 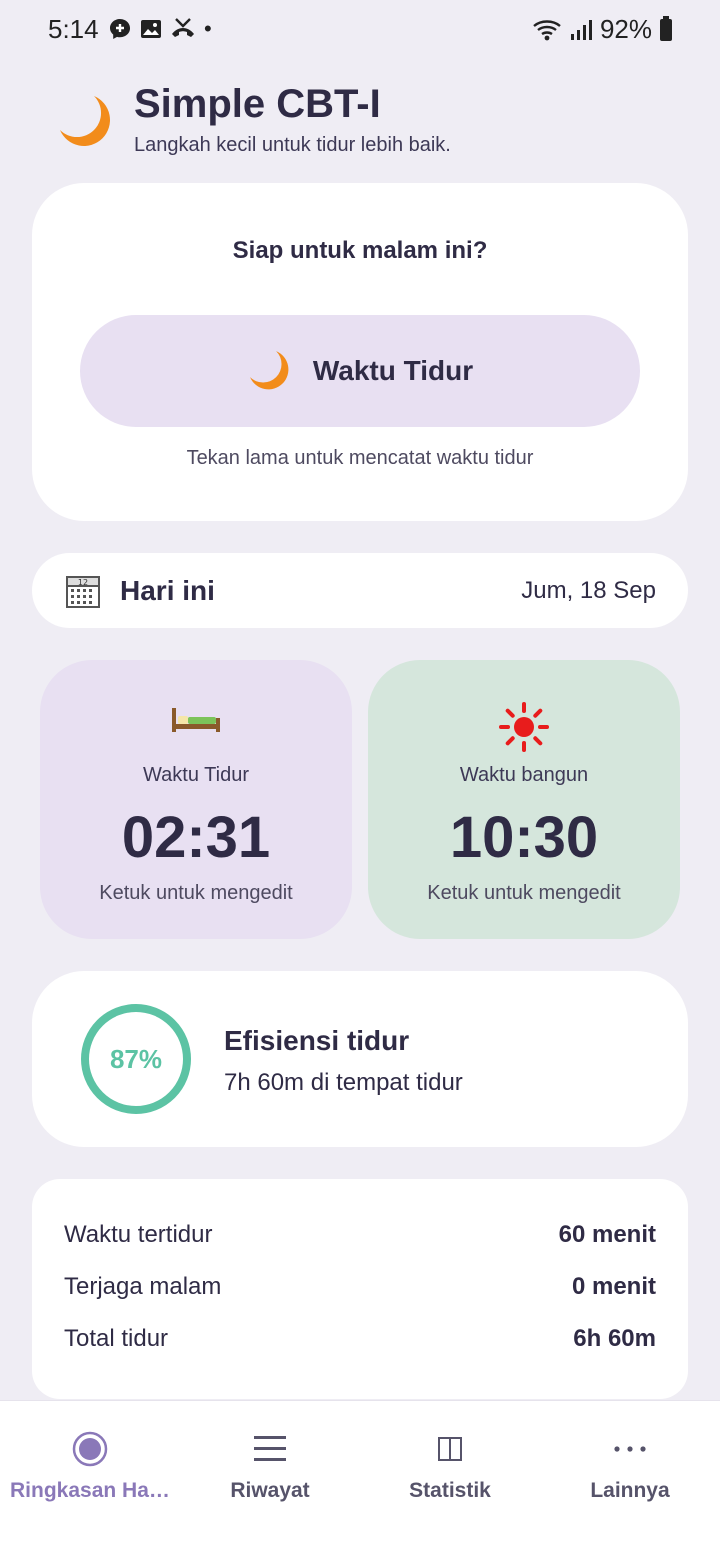 I want to click on efficiency-title: Efisiensi tidur, so click(x=317, y=1040).